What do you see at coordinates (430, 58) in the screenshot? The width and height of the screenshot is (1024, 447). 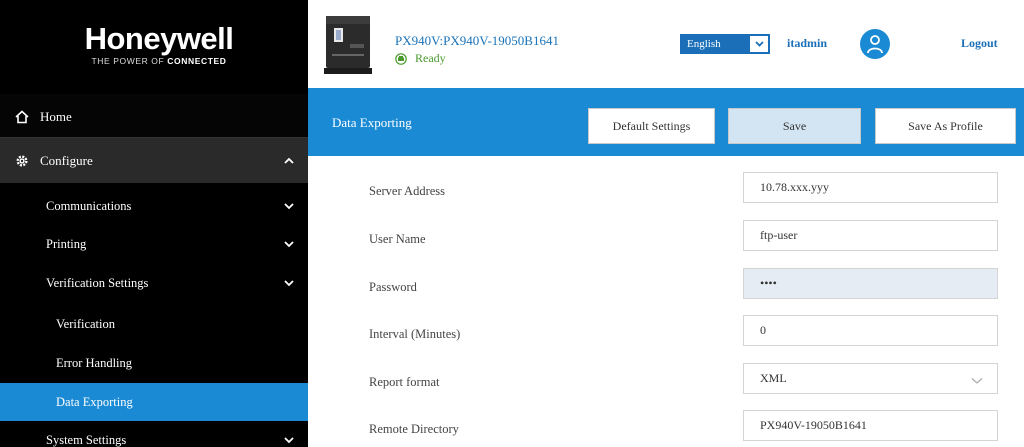 I see `status-text: Ready` at bounding box center [430, 58].